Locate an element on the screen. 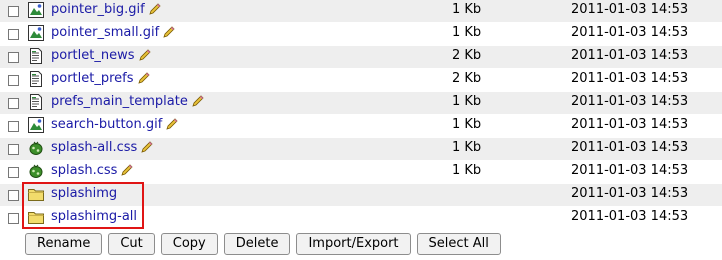  folder-row: splashimg-all 2011-01-03 14:53 is located at coordinates (361, 218).